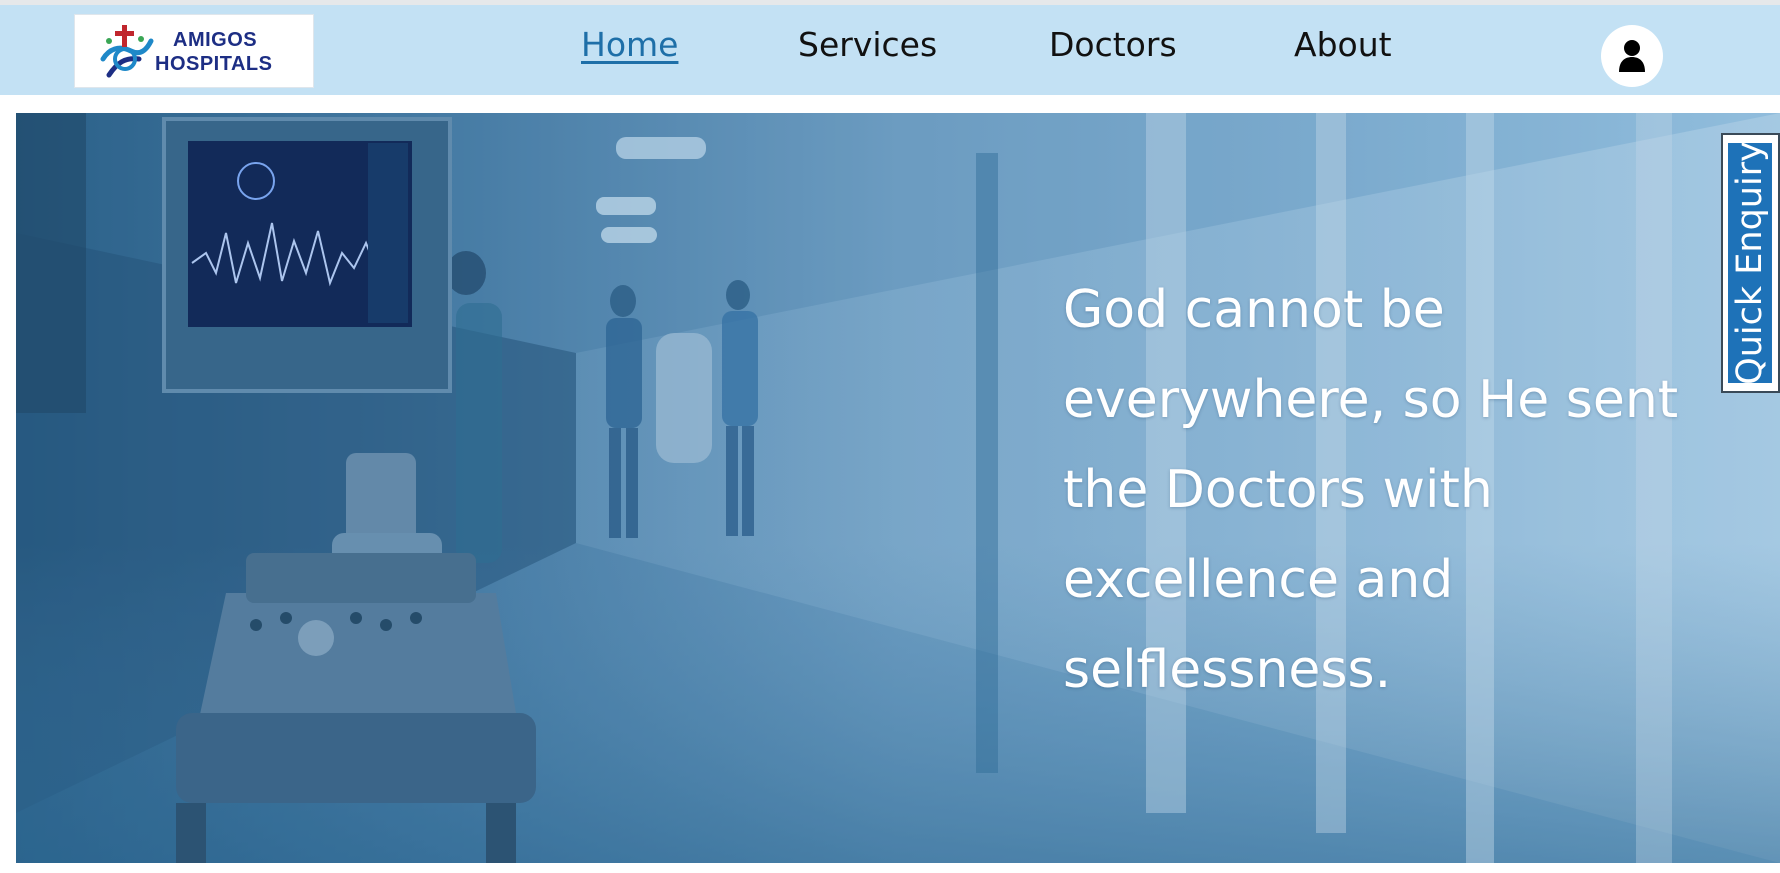 The width and height of the screenshot is (1780, 873). What do you see at coordinates (234, 52) in the screenshot?
I see `logo-text: AMIGOS HOSPITALS` at bounding box center [234, 52].